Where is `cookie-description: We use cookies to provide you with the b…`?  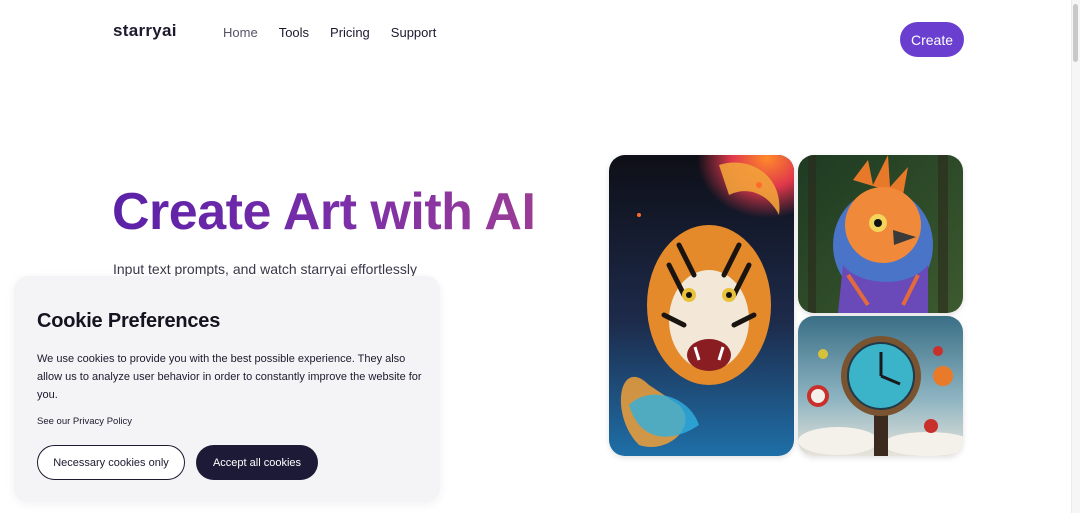
cookie-description: We use cookies to provide you with the b… is located at coordinates (229, 377).